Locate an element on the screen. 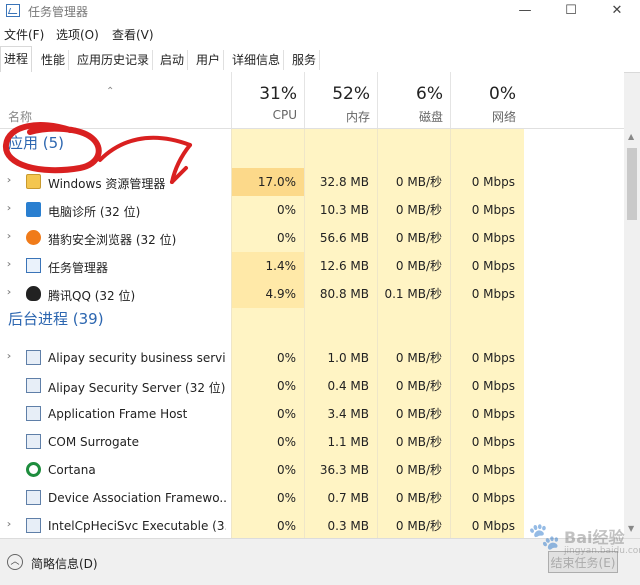 Image resolution: width=640 pixels, height=585 pixels. menu-file: 文件(F) is located at coordinates (24, 34).